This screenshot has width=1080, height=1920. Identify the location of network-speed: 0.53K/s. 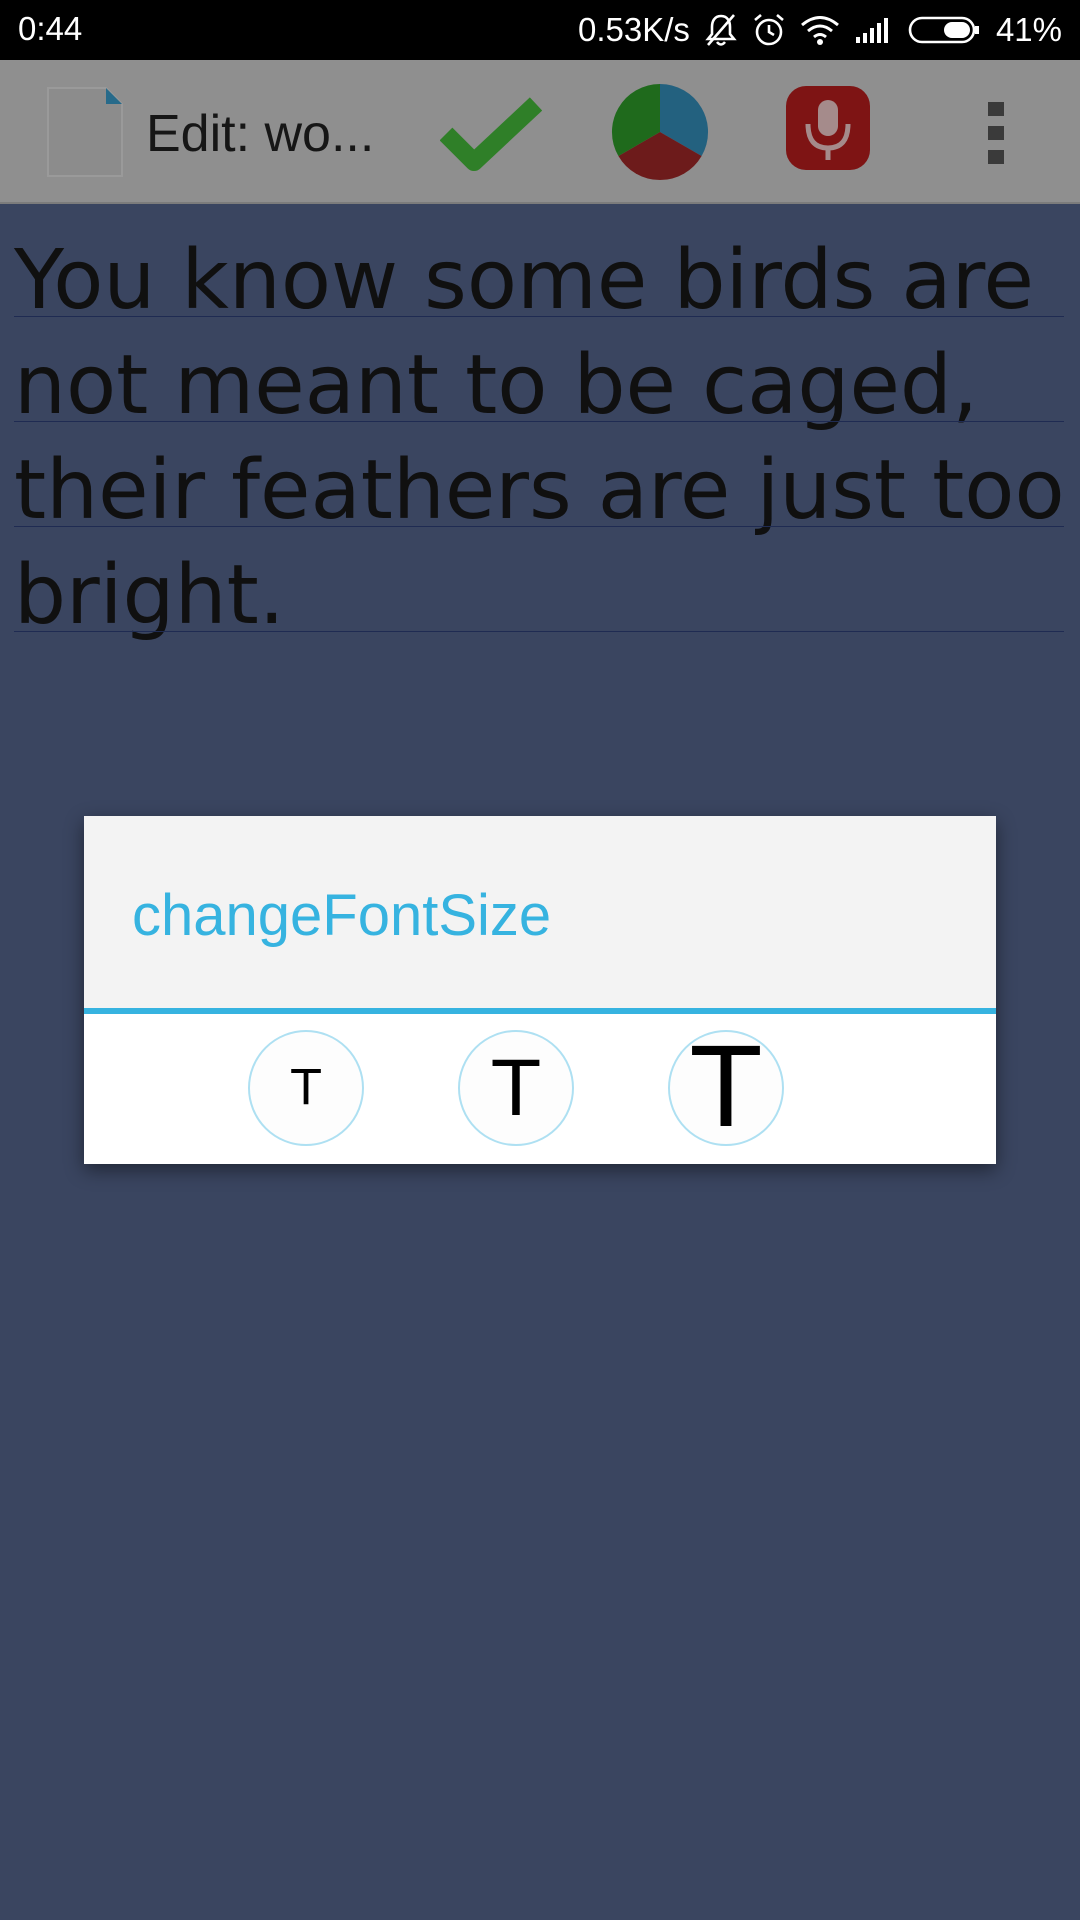
(634, 29).